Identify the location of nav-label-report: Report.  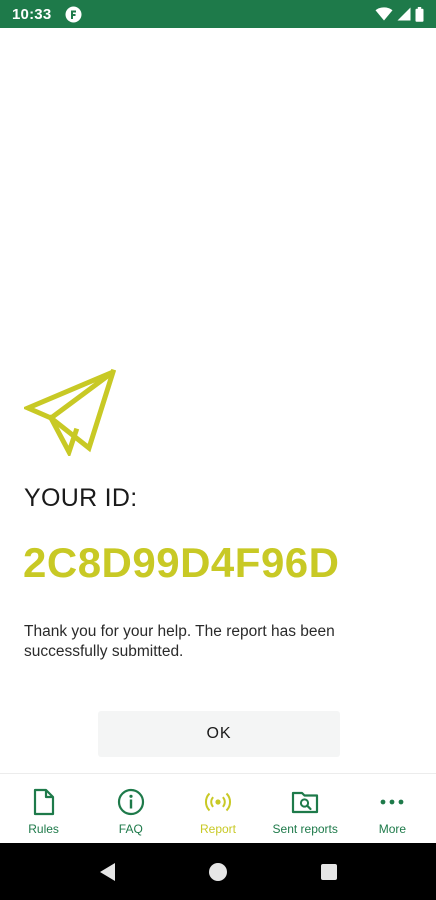
(218, 829).